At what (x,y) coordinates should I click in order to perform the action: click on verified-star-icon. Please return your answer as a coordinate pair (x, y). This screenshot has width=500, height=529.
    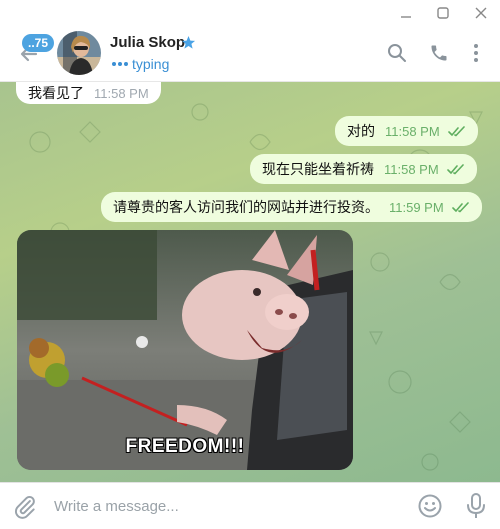
    Looking at the image, I should click on (188, 42).